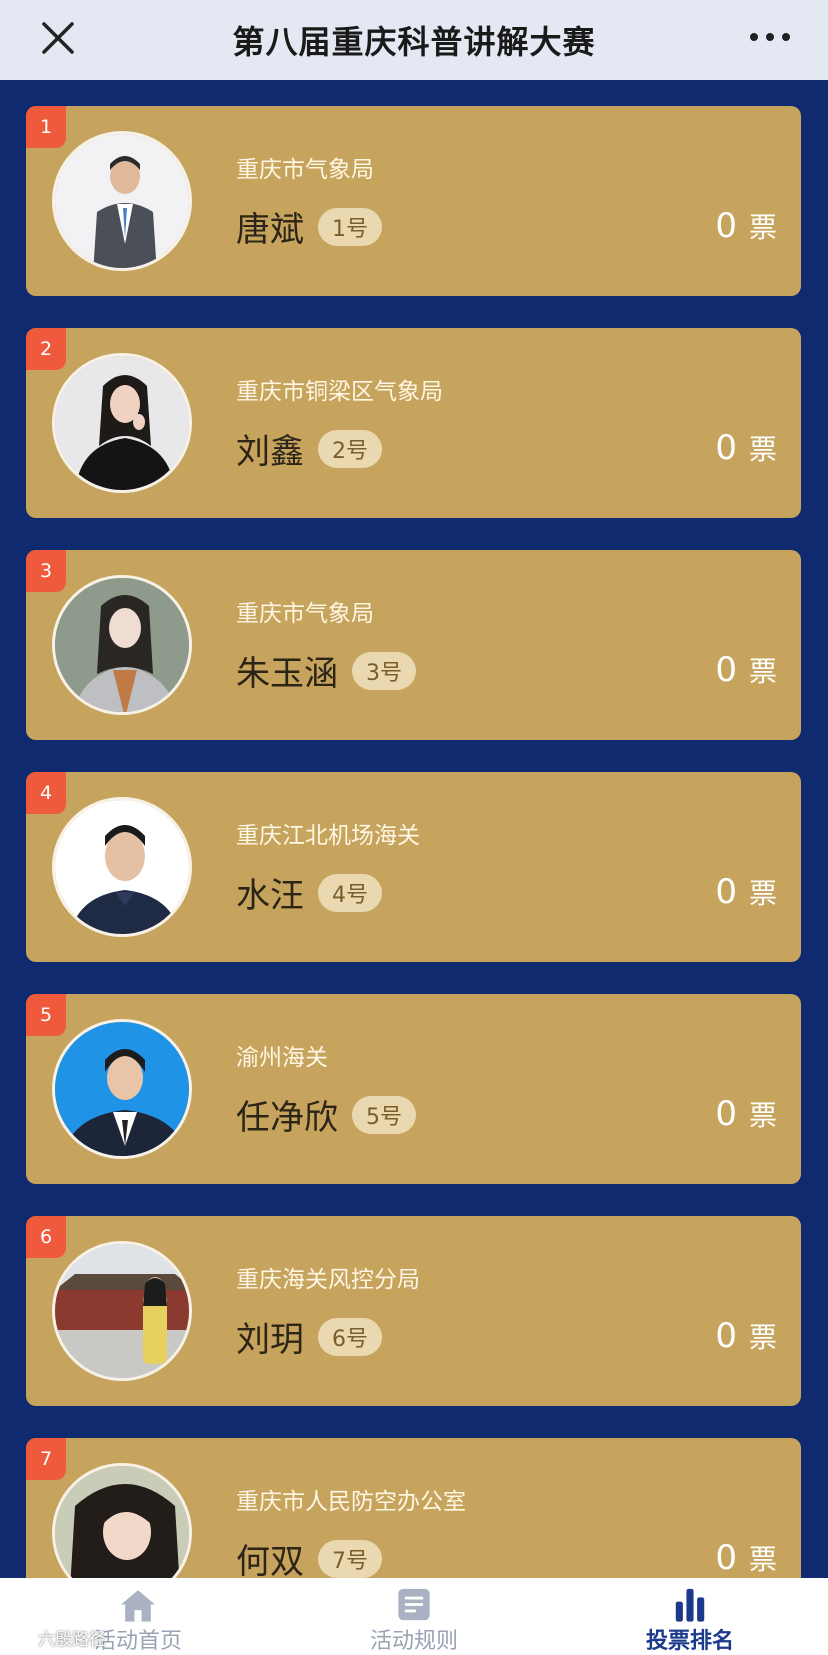 The image size is (828, 1655). I want to click on tab-rules: 活动规则, so click(414, 1616).